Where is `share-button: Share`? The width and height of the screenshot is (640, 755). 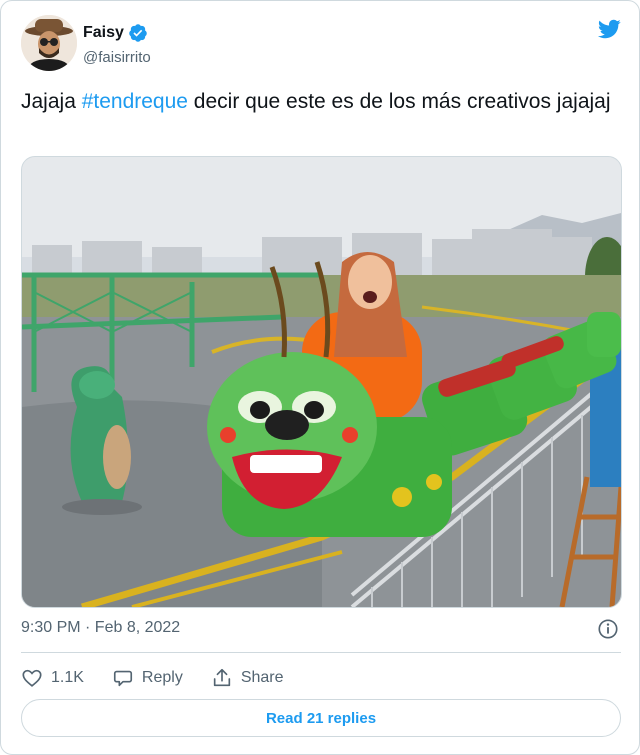 share-button: Share is located at coordinates (247, 678).